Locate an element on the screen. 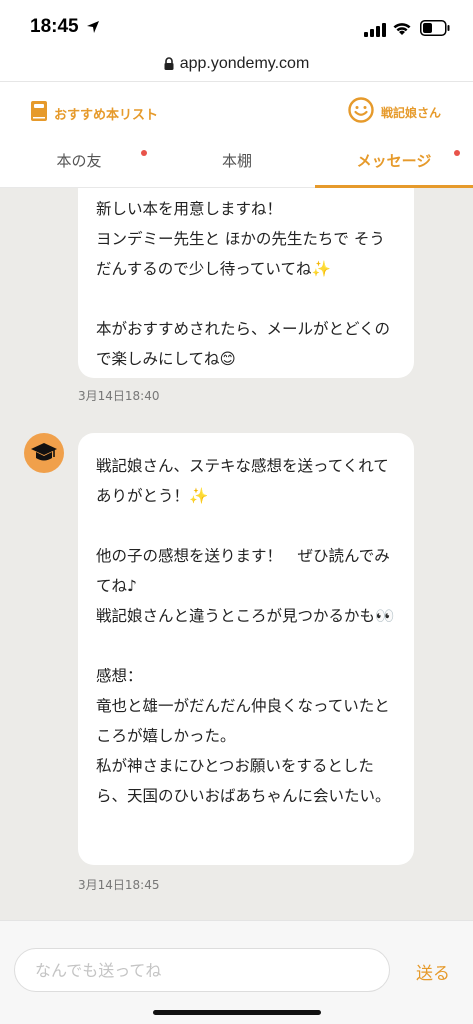 This screenshot has height=1024, width=473. smiley-face-icon is located at coordinates (361, 112).